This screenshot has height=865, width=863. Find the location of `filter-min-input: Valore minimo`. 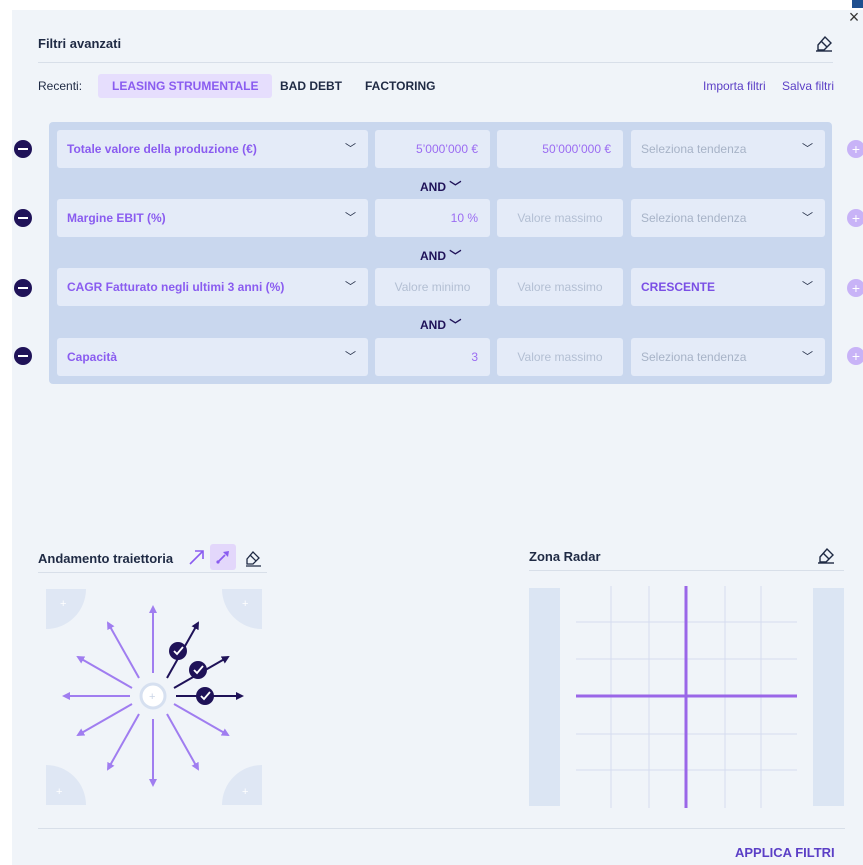

filter-min-input: Valore minimo is located at coordinates (432, 287).